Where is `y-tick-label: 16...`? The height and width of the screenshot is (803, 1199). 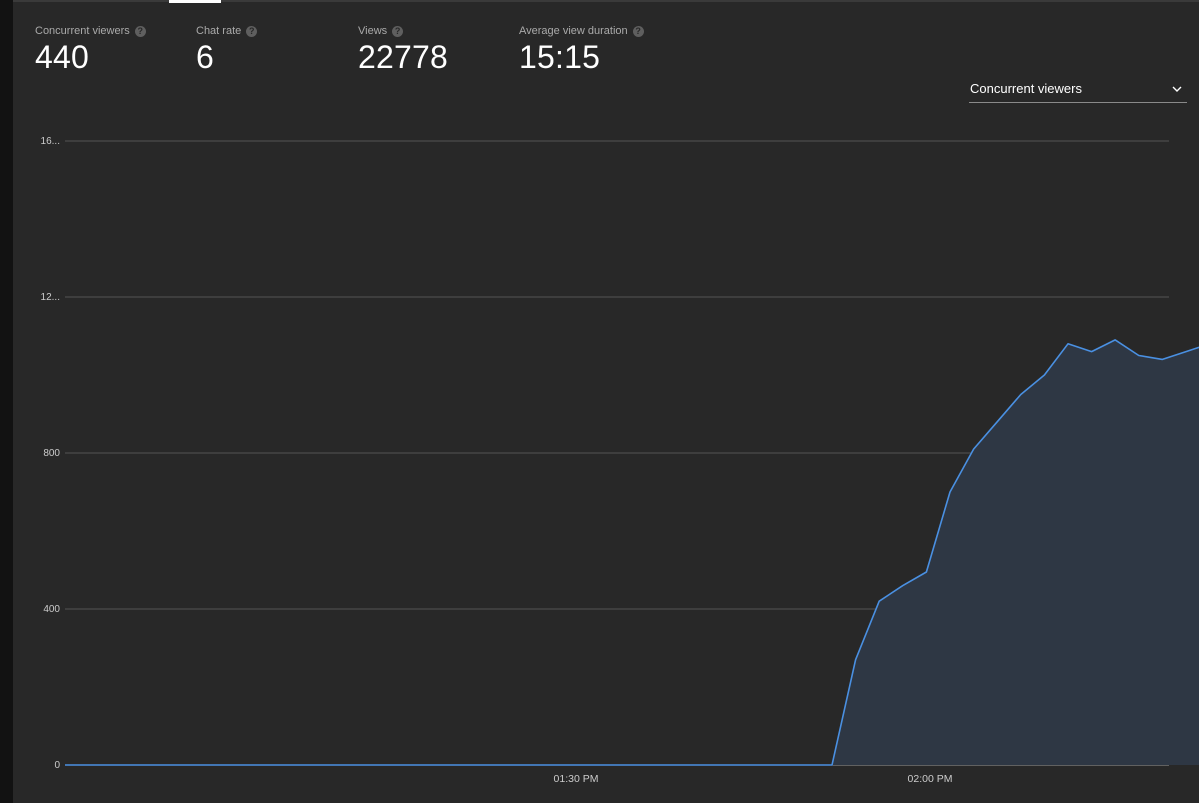 y-tick-label: 16... is located at coordinates (50, 141).